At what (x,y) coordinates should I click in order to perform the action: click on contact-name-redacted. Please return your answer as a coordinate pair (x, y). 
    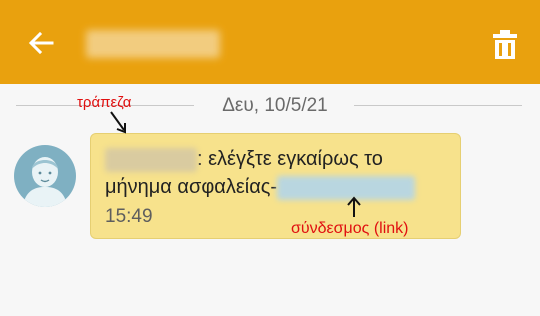
    Looking at the image, I should click on (153, 44).